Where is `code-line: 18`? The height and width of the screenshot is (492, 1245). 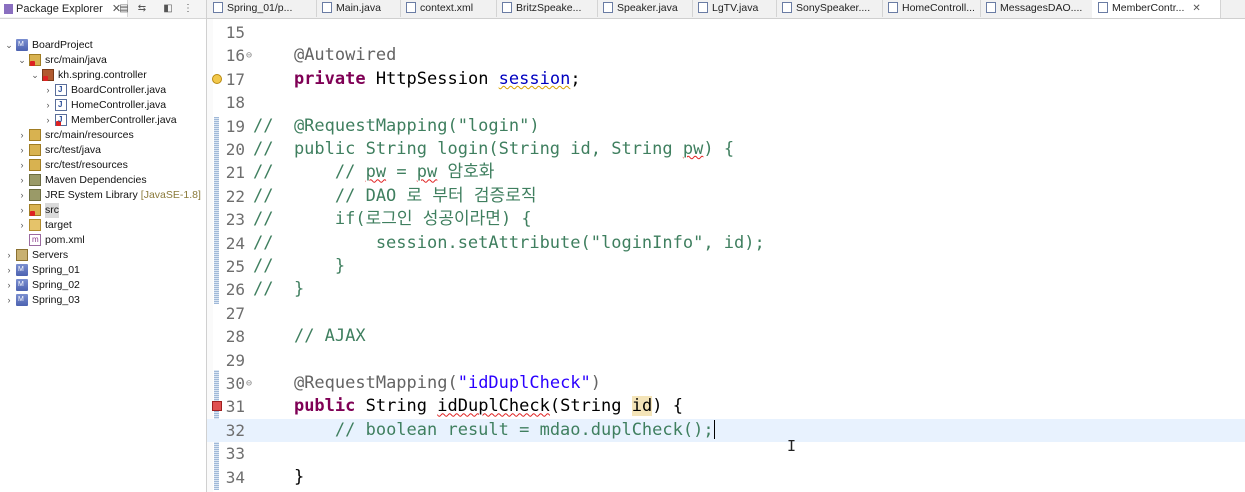 code-line: 18 is located at coordinates (726, 102).